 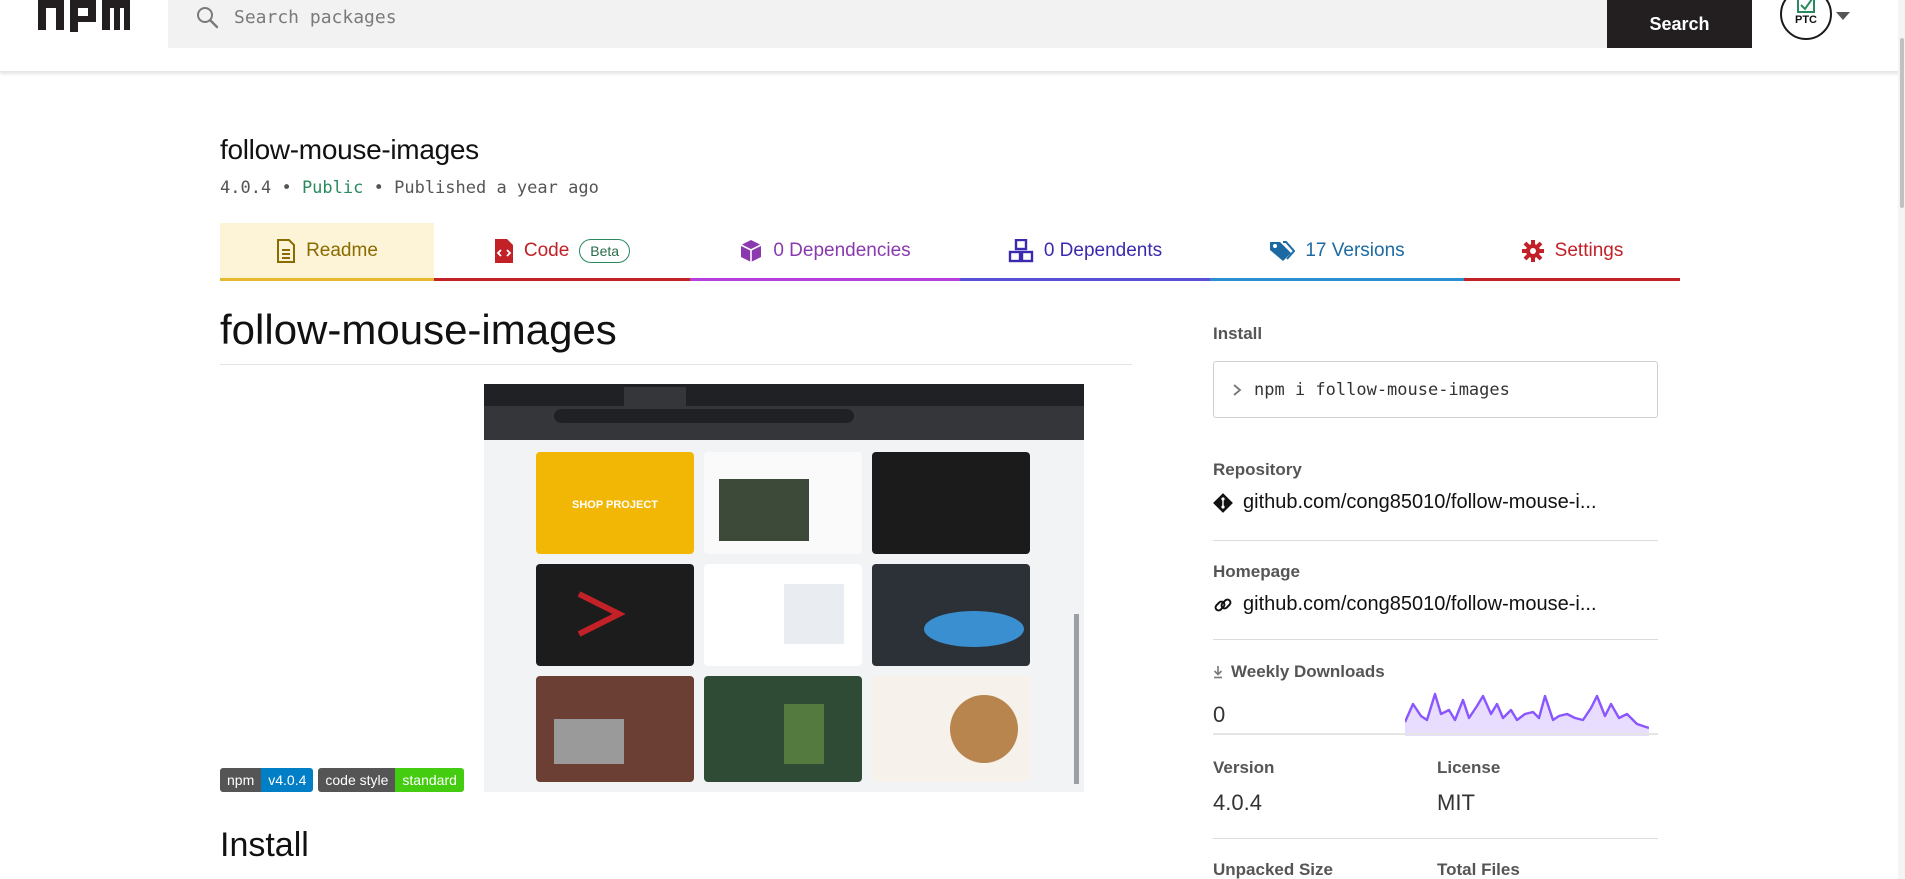 What do you see at coordinates (605, 250) in the screenshot?
I see `beta-badge: Beta` at bounding box center [605, 250].